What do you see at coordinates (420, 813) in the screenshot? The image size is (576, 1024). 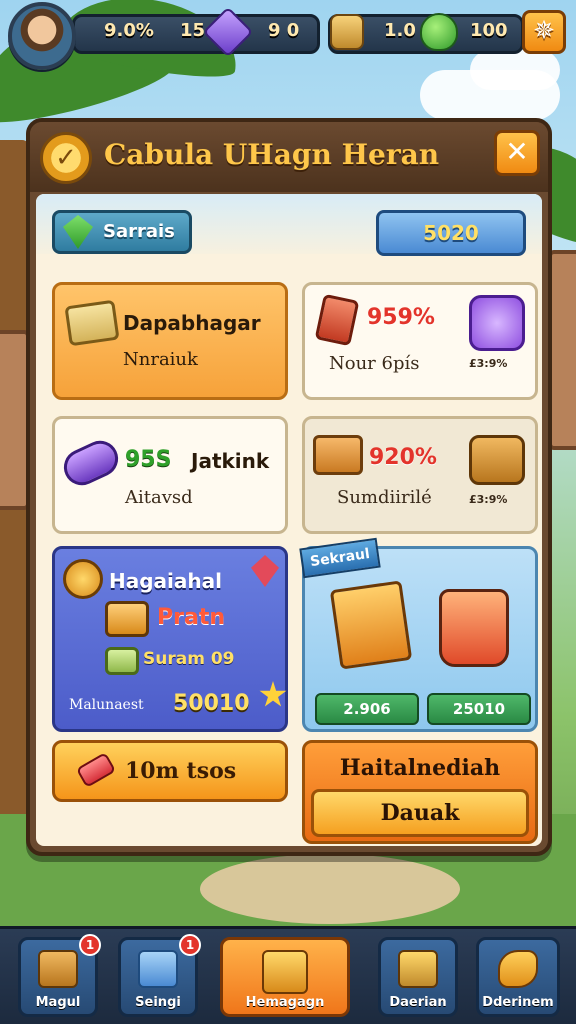 I see `right-action-button: Dauak` at bounding box center [420, 813].